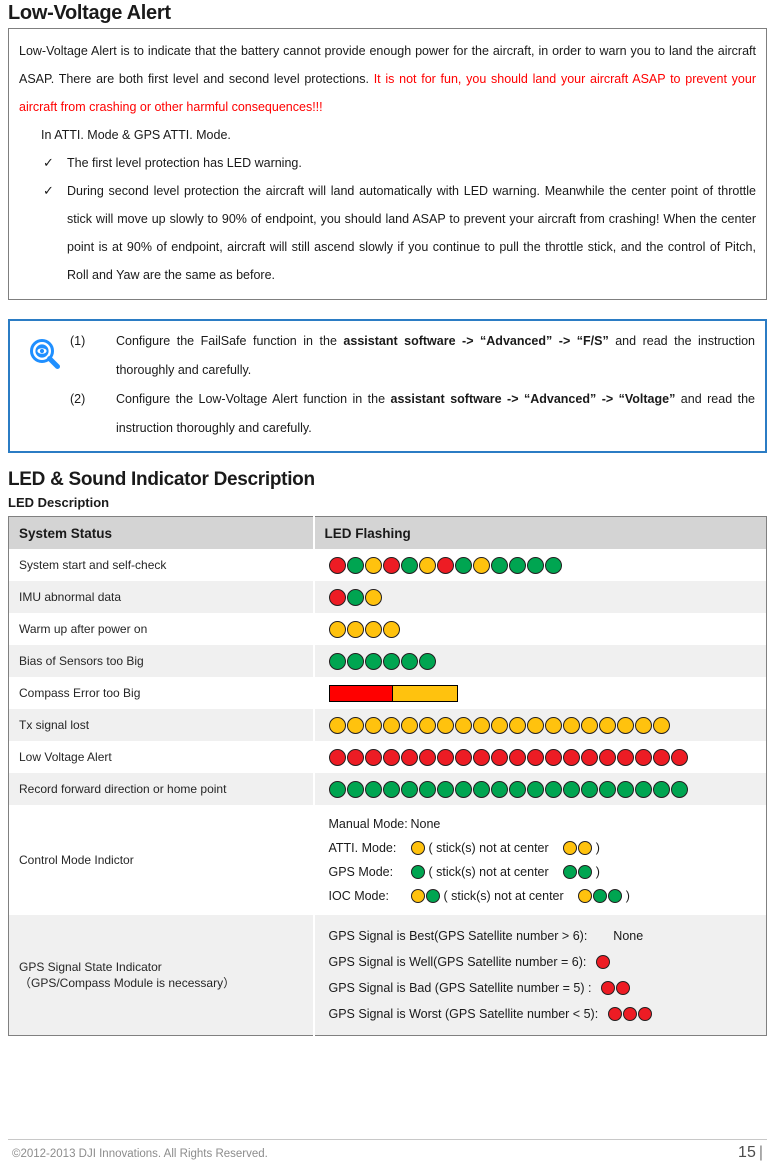 Image resolution: width=775 pixels, height=1170 pixels. What do you see at coordinates (161, 597) in the screenshot?
I see `status-label: IMU abnormal data` at bounding box center [161, 597].